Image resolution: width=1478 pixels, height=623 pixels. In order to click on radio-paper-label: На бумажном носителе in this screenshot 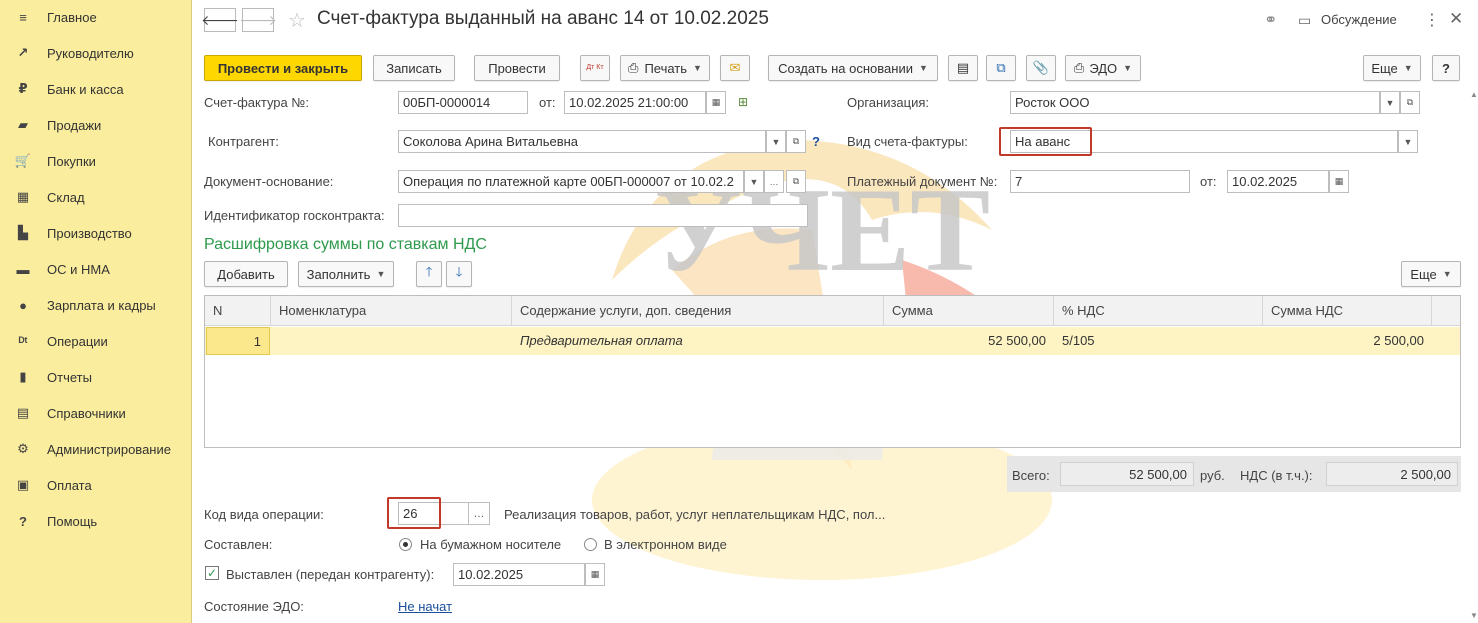, I will do `click(490, 544)`.